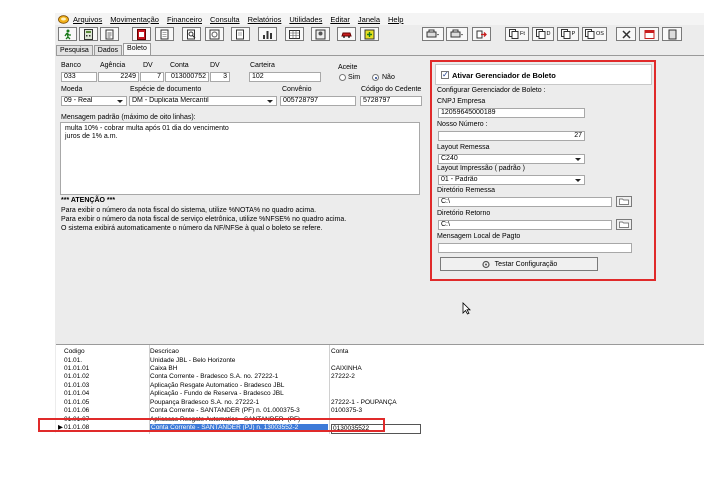 This screenshot has width=704, height=483. Describe the element at coordinates (573, 34) in the screenshot. I see `p-button-label: P` at that location.